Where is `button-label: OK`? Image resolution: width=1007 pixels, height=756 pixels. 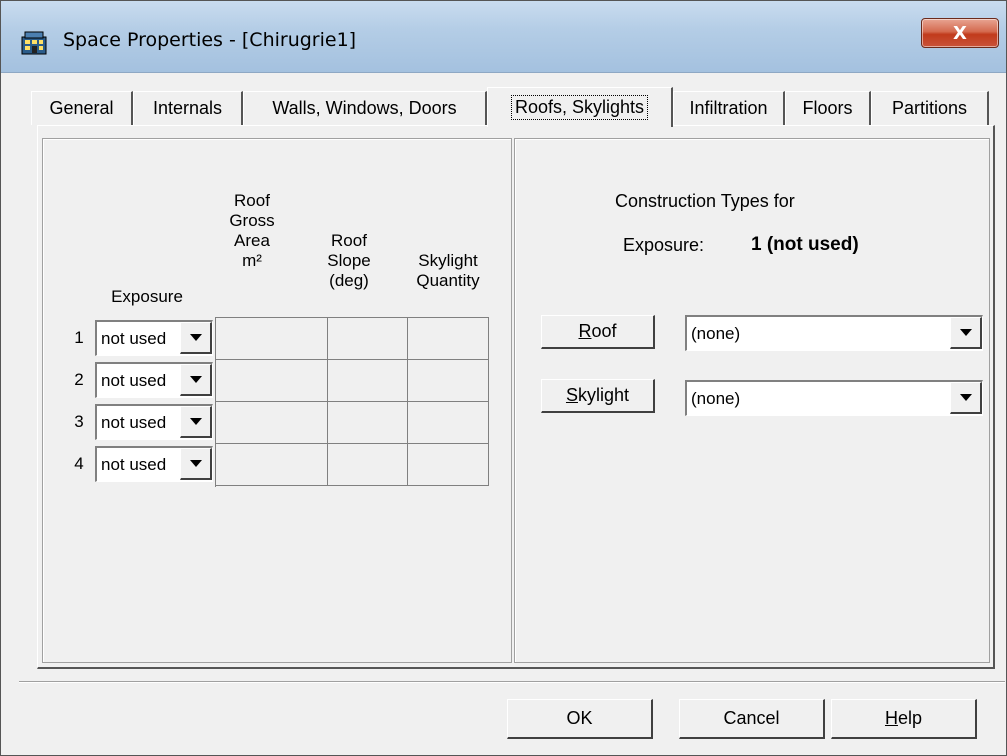 button-label: OK is located at coordinates (579, 718).